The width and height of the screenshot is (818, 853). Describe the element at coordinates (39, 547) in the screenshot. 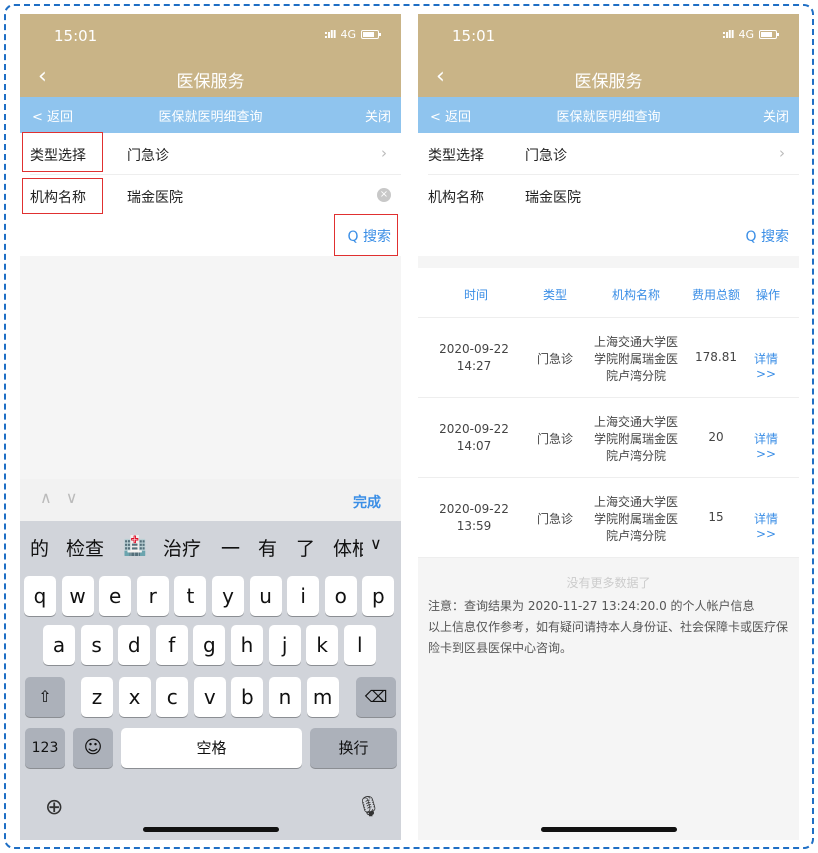

I see `candidate: 的` at that location.